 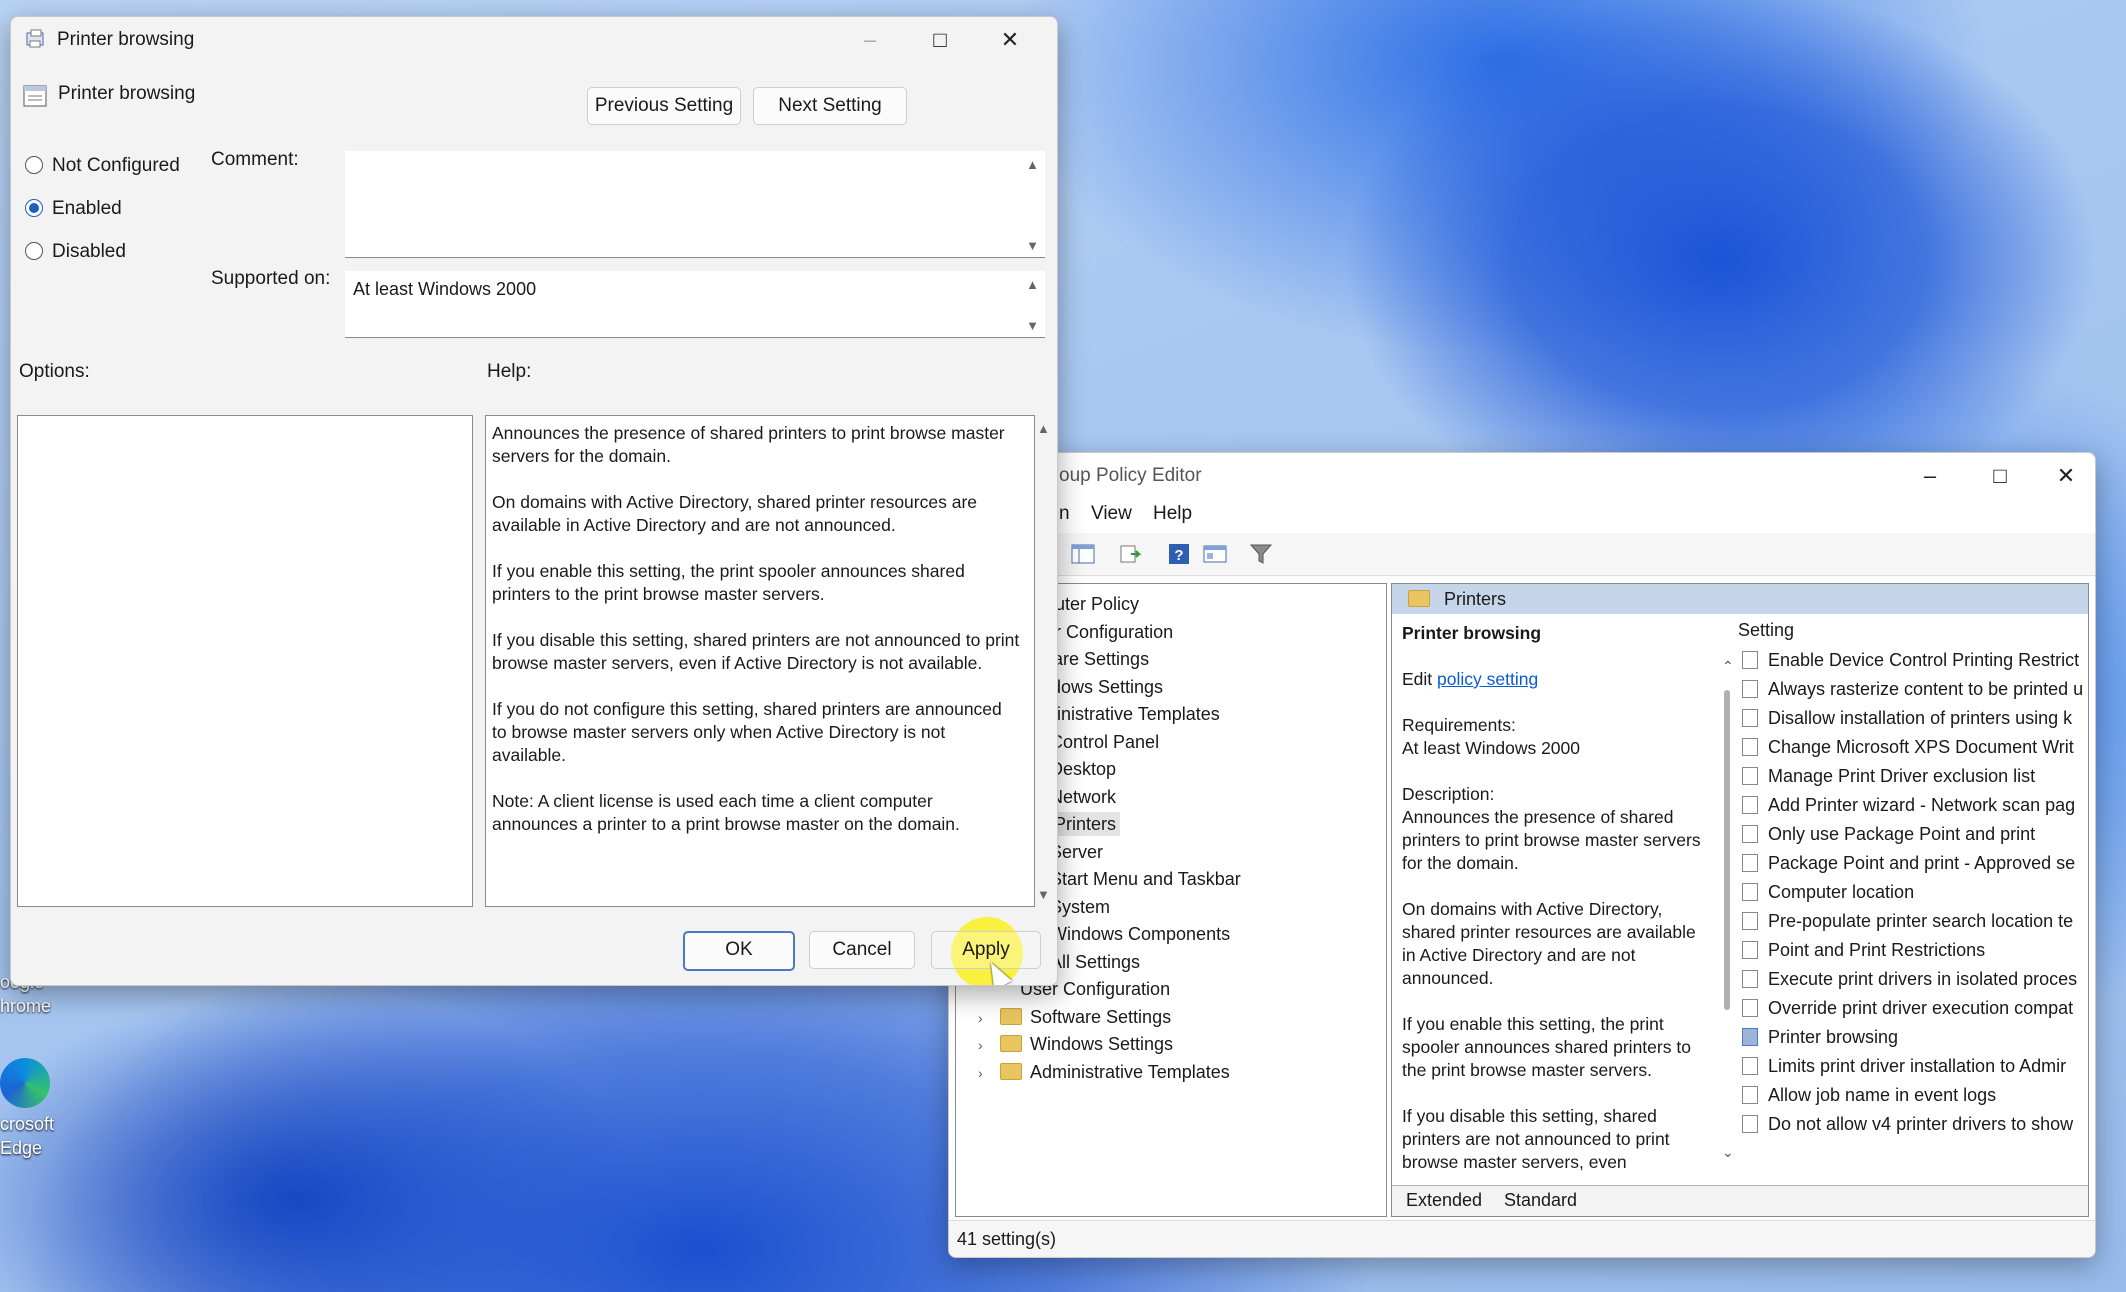 I want to click on radio-circle-selected, so click(x=34, y=208).